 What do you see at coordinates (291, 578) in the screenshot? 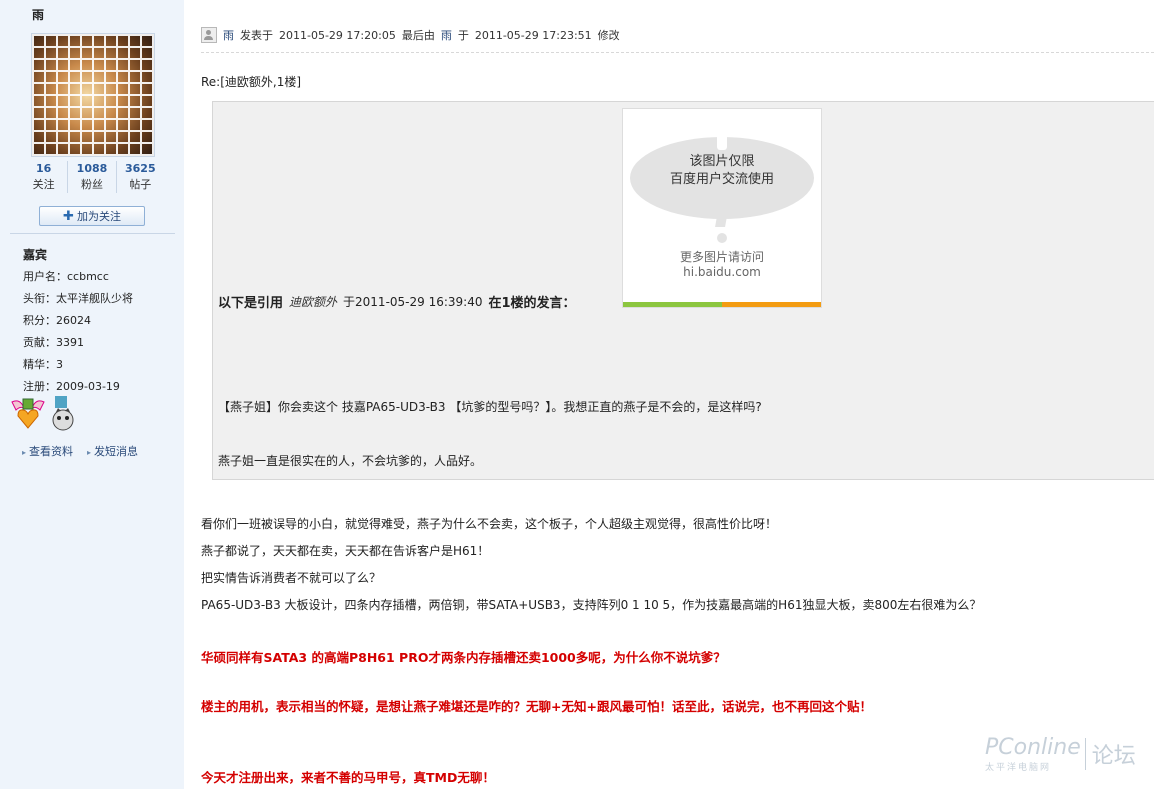
I see `body-paragraph: 把实情告诉消费者不就可以了么？` at bounding box center [291, 578].